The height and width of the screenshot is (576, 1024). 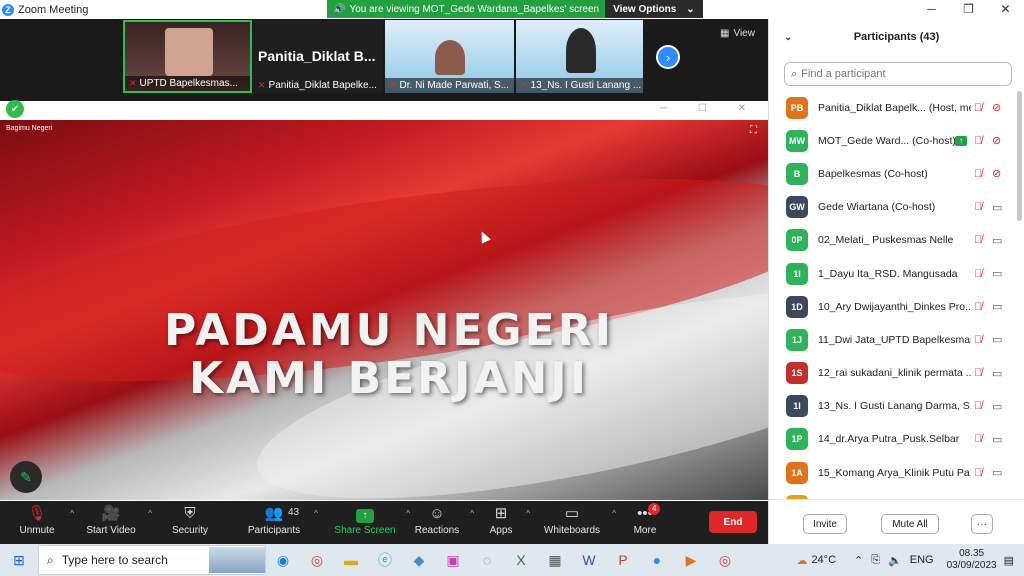 What do you see at coordinates (521, 560) in the screenshot?
I see `excel-icon: X` at bounding box center [521, 560].